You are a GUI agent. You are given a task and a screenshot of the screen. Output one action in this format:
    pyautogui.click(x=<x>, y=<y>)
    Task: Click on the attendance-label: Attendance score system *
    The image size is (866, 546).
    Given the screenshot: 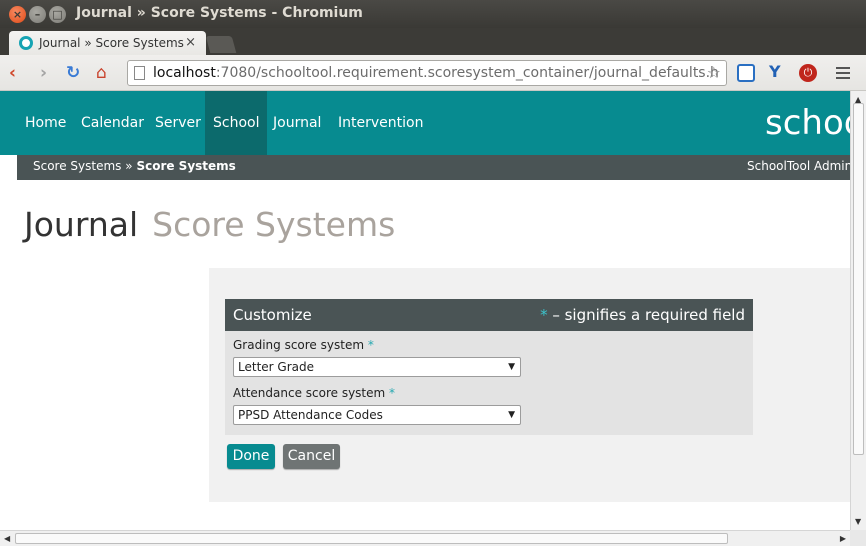 What is the action you would take?
    pyautogui.click(x=314, y=393)
    